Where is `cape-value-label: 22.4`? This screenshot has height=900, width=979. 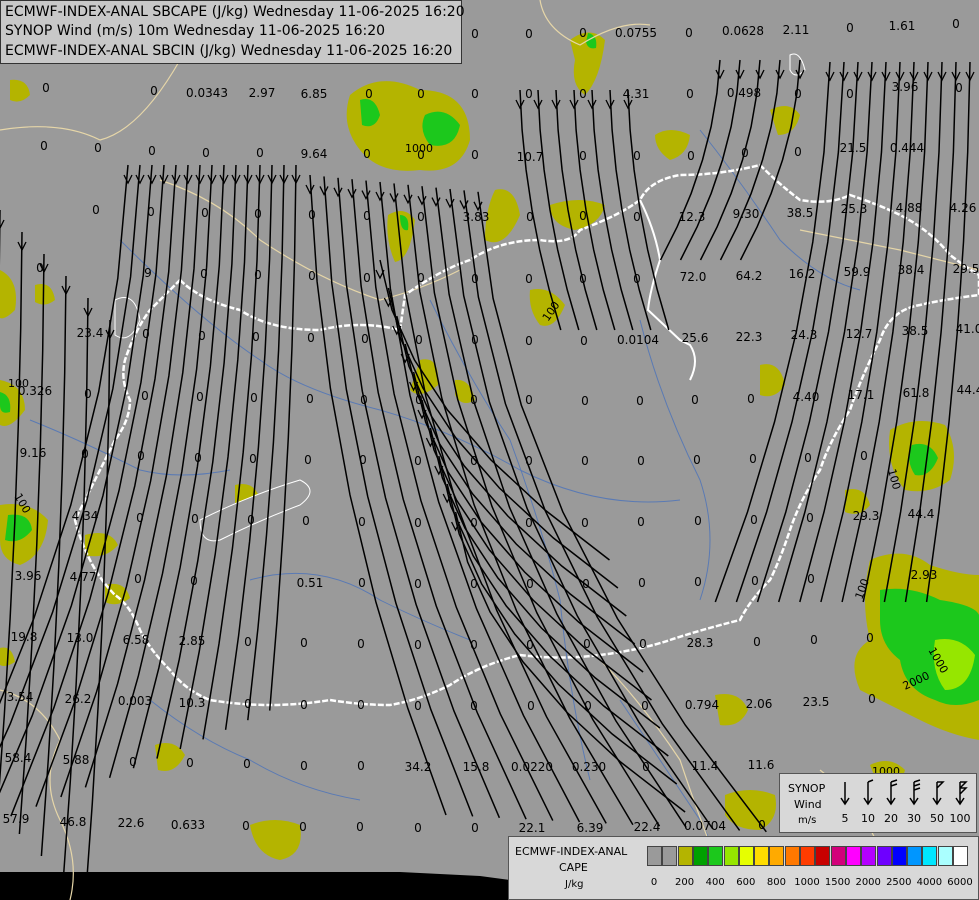 cape-value-label: 22.4 is located at coordinates (647, 827).